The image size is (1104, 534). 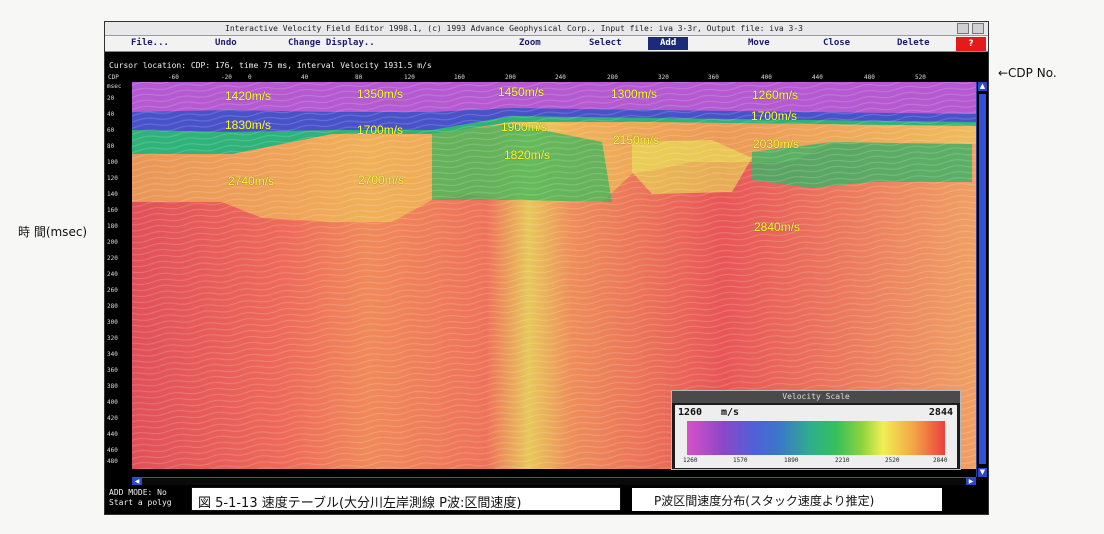 What do you see at coordinates (226, 77) in the screenshot?
I see `cdp-tick: -20` at bounding box center [226, 77].